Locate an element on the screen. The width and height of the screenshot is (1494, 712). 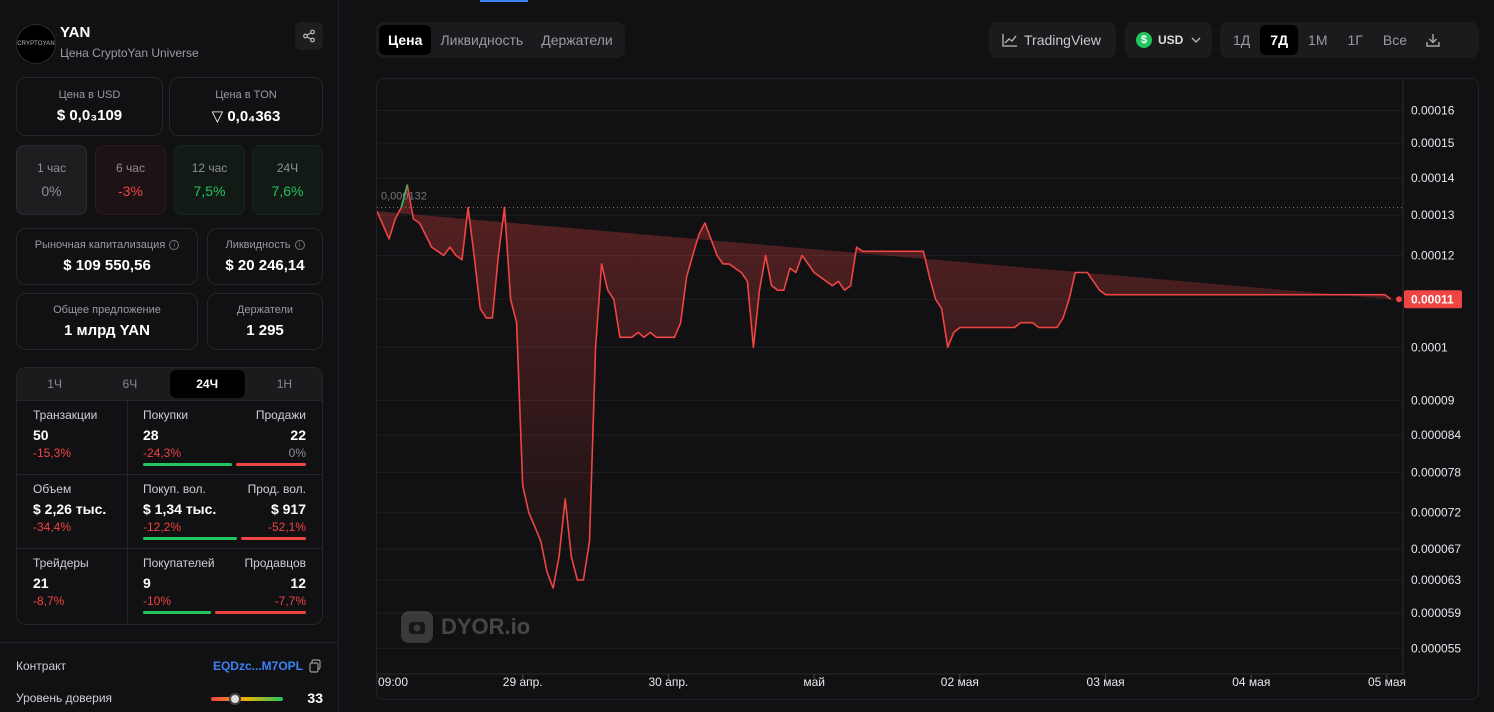
buy-volume-ratio-bar is located at coordinates (190, 538).